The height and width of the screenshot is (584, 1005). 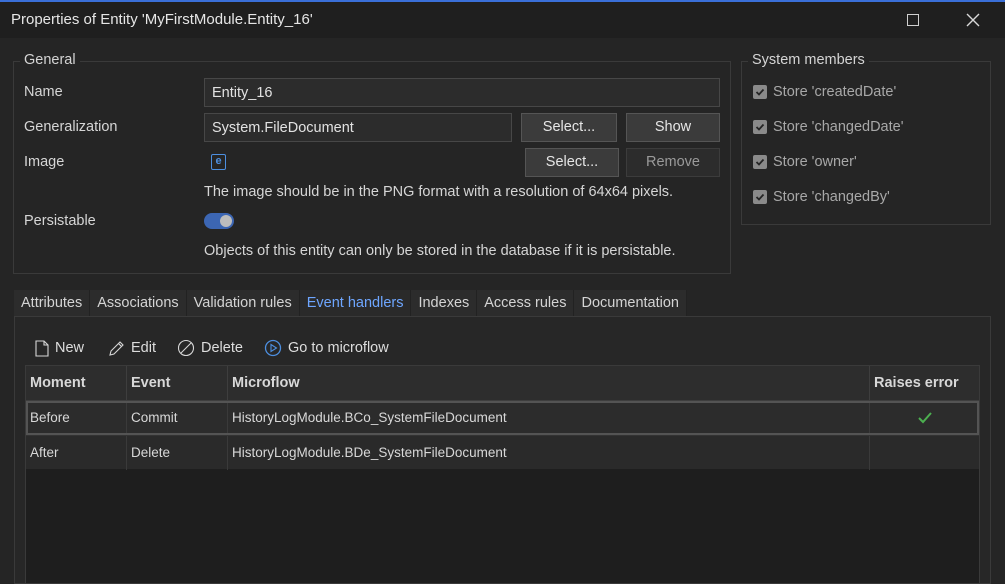 I want to click on store-owner-checkbox: Store 'owner', so click(x=805, y=162).